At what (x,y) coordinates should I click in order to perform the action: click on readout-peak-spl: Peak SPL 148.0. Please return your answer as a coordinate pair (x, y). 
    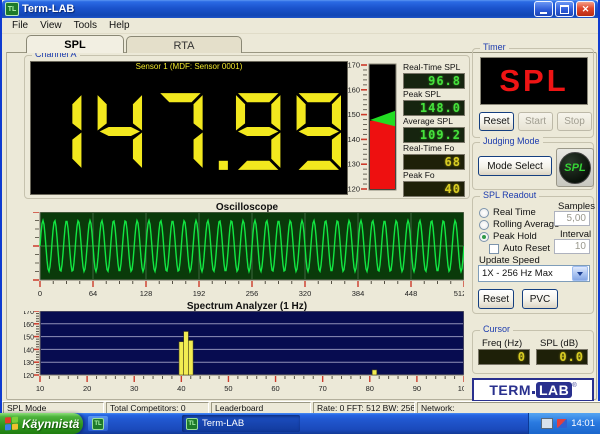
    Looking at the image, I should click on (434, 102).